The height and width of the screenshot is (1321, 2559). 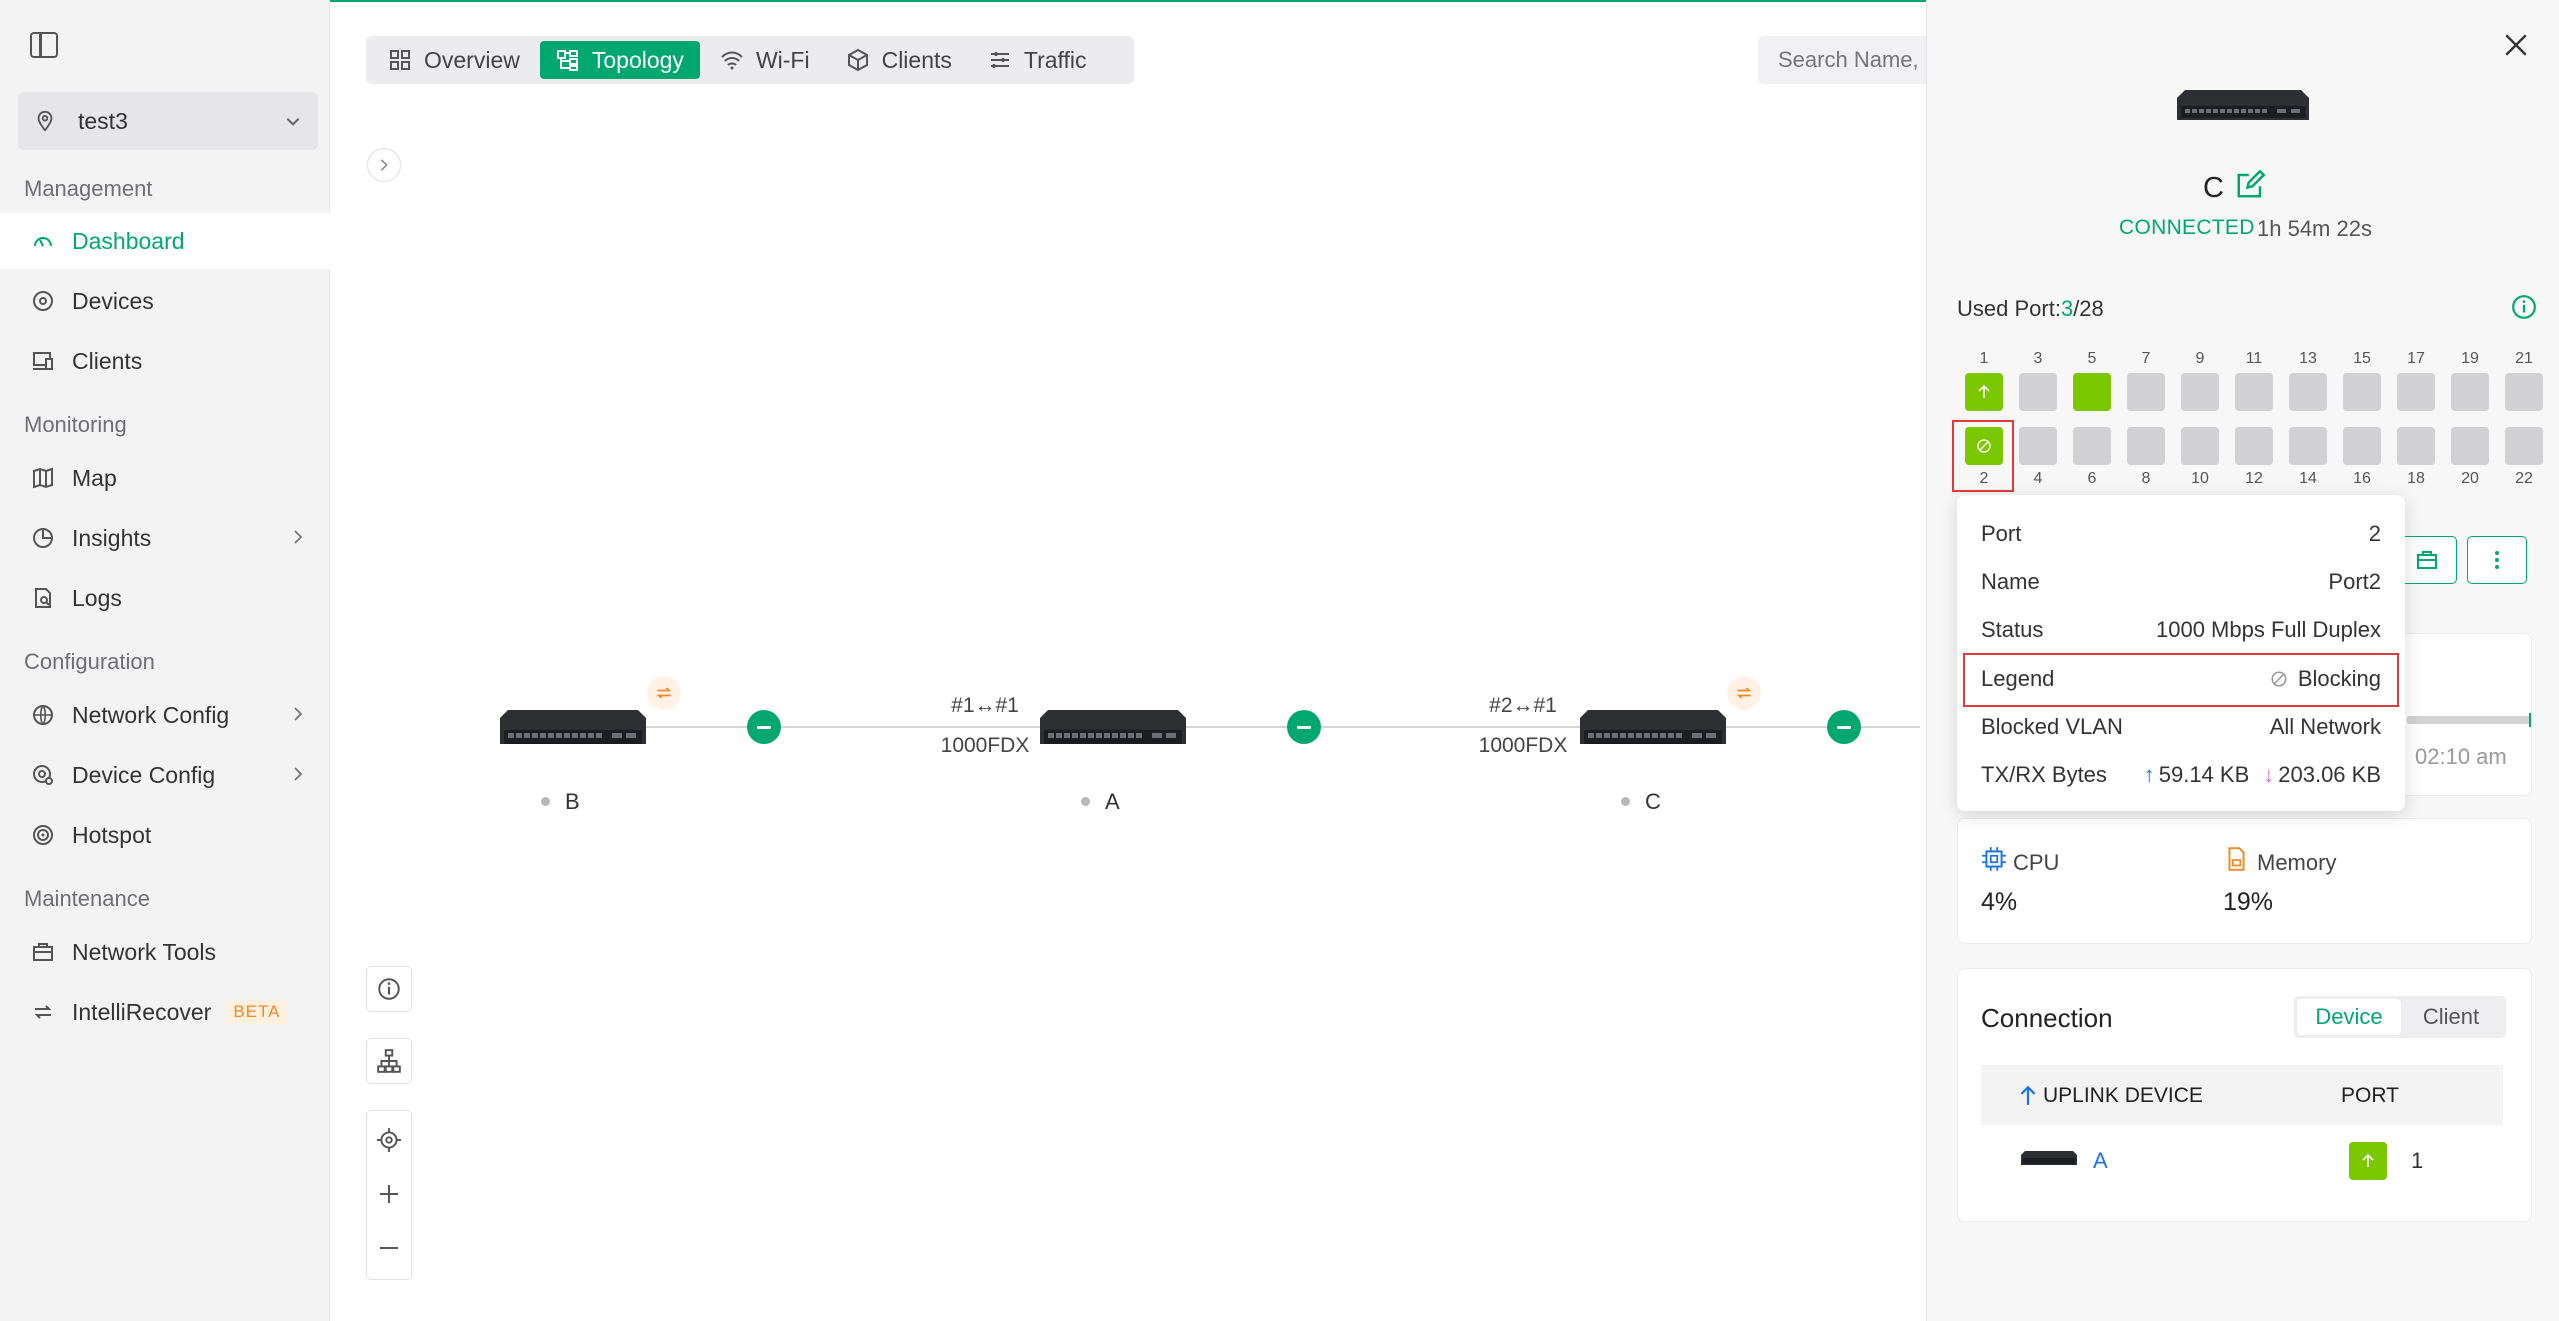 I want to click on sidebar-toggle-icon, so click(x=44, y=45).